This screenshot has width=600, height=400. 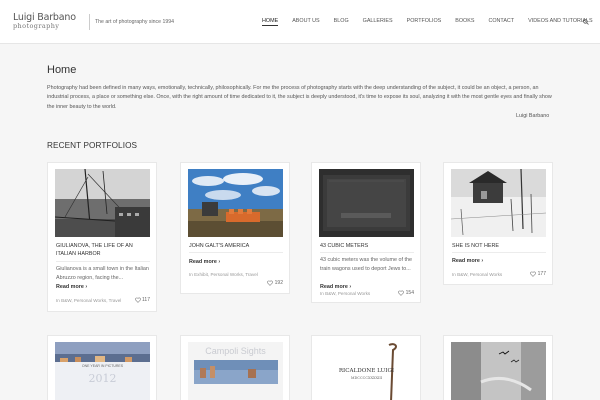 What do you see at coordinates (378, 22) in the screenshot?
I see `nav-galleries: GALLERIES` at bounding box center [378, 22].